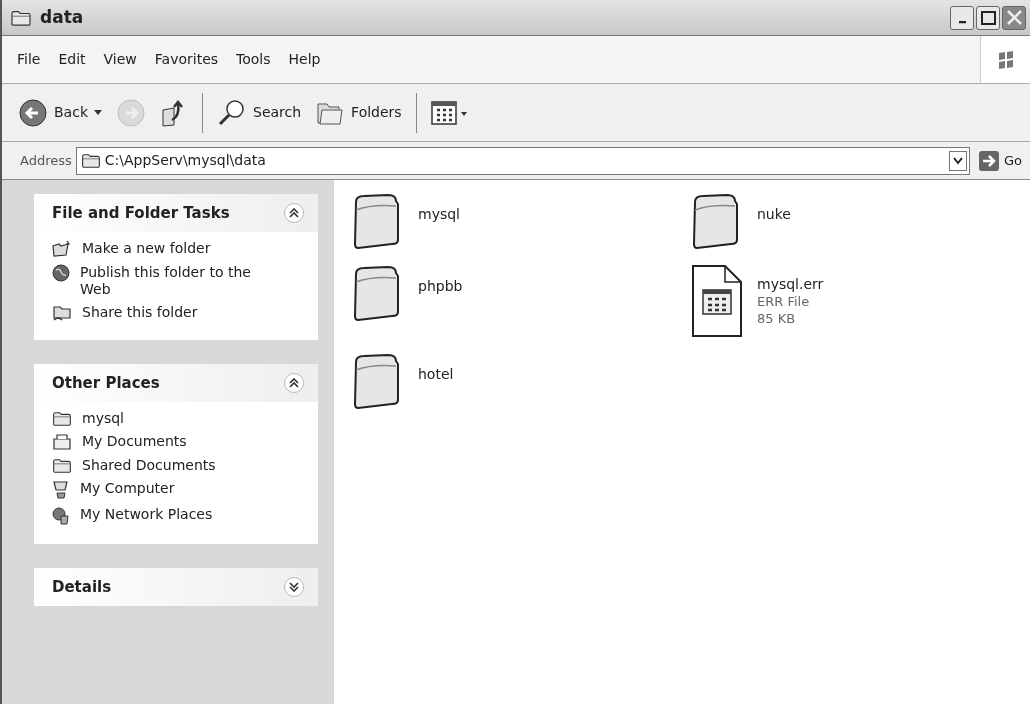  What do you see at coordinates (177, 441) in the screenshot?
I see `task-link: My Documents` at bounding box center [177, 441].